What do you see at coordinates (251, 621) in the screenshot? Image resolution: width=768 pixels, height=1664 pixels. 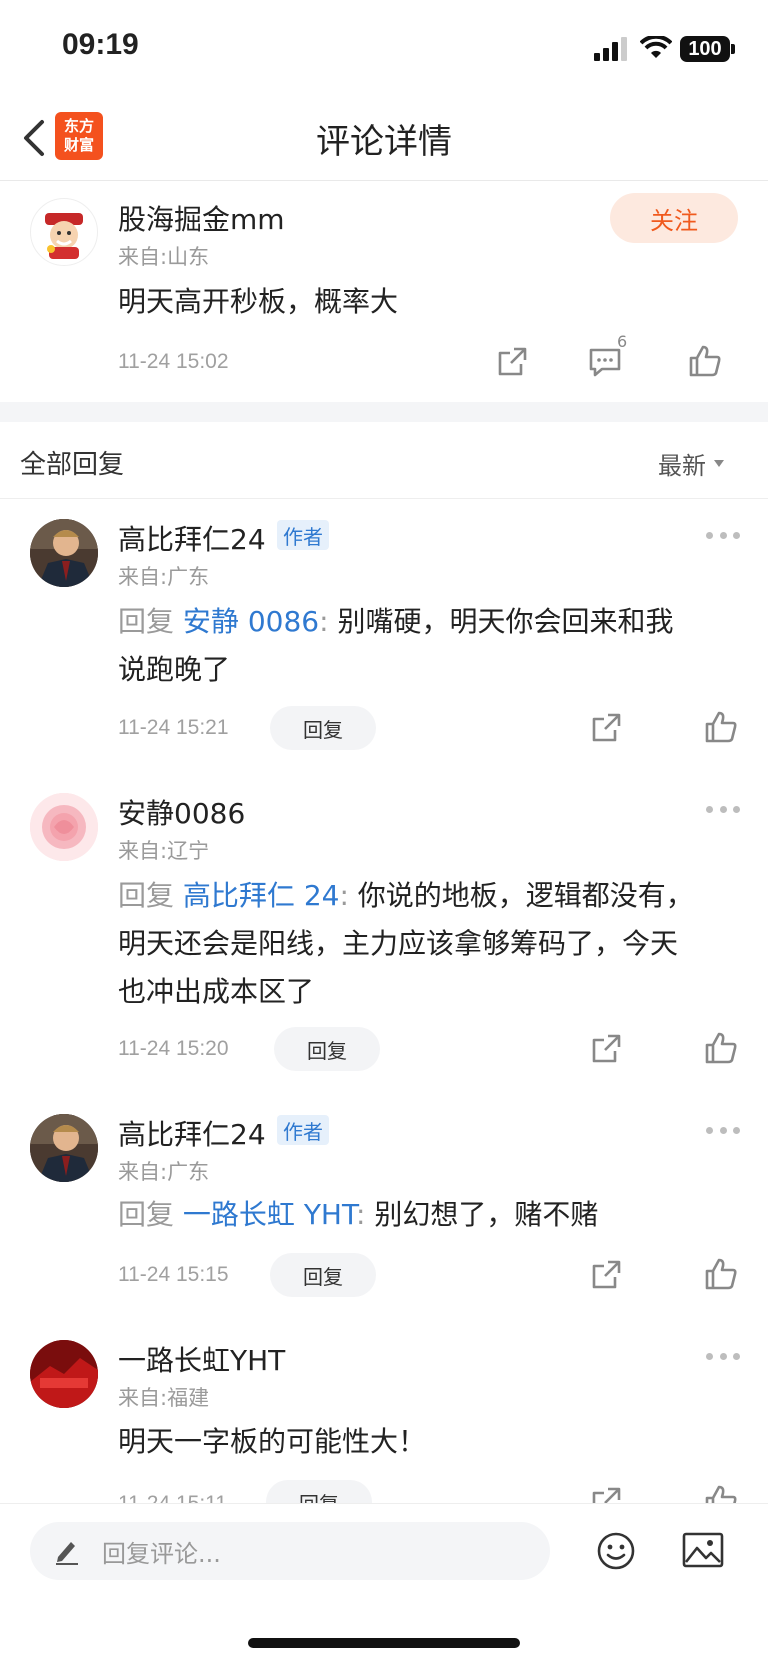 I see `mention-link: 安静 0086` at bounding box center [251, 621].